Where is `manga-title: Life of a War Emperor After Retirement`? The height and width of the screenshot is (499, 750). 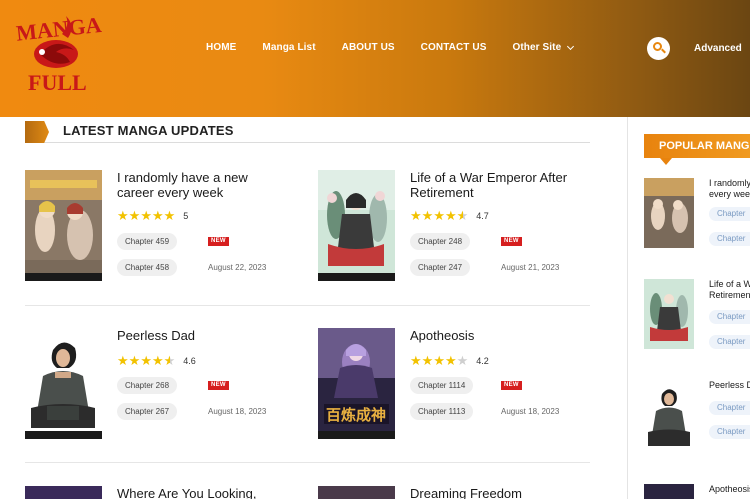 manga-title: Life of a War Emperor After Retirement is located at coordinates (497, 185).